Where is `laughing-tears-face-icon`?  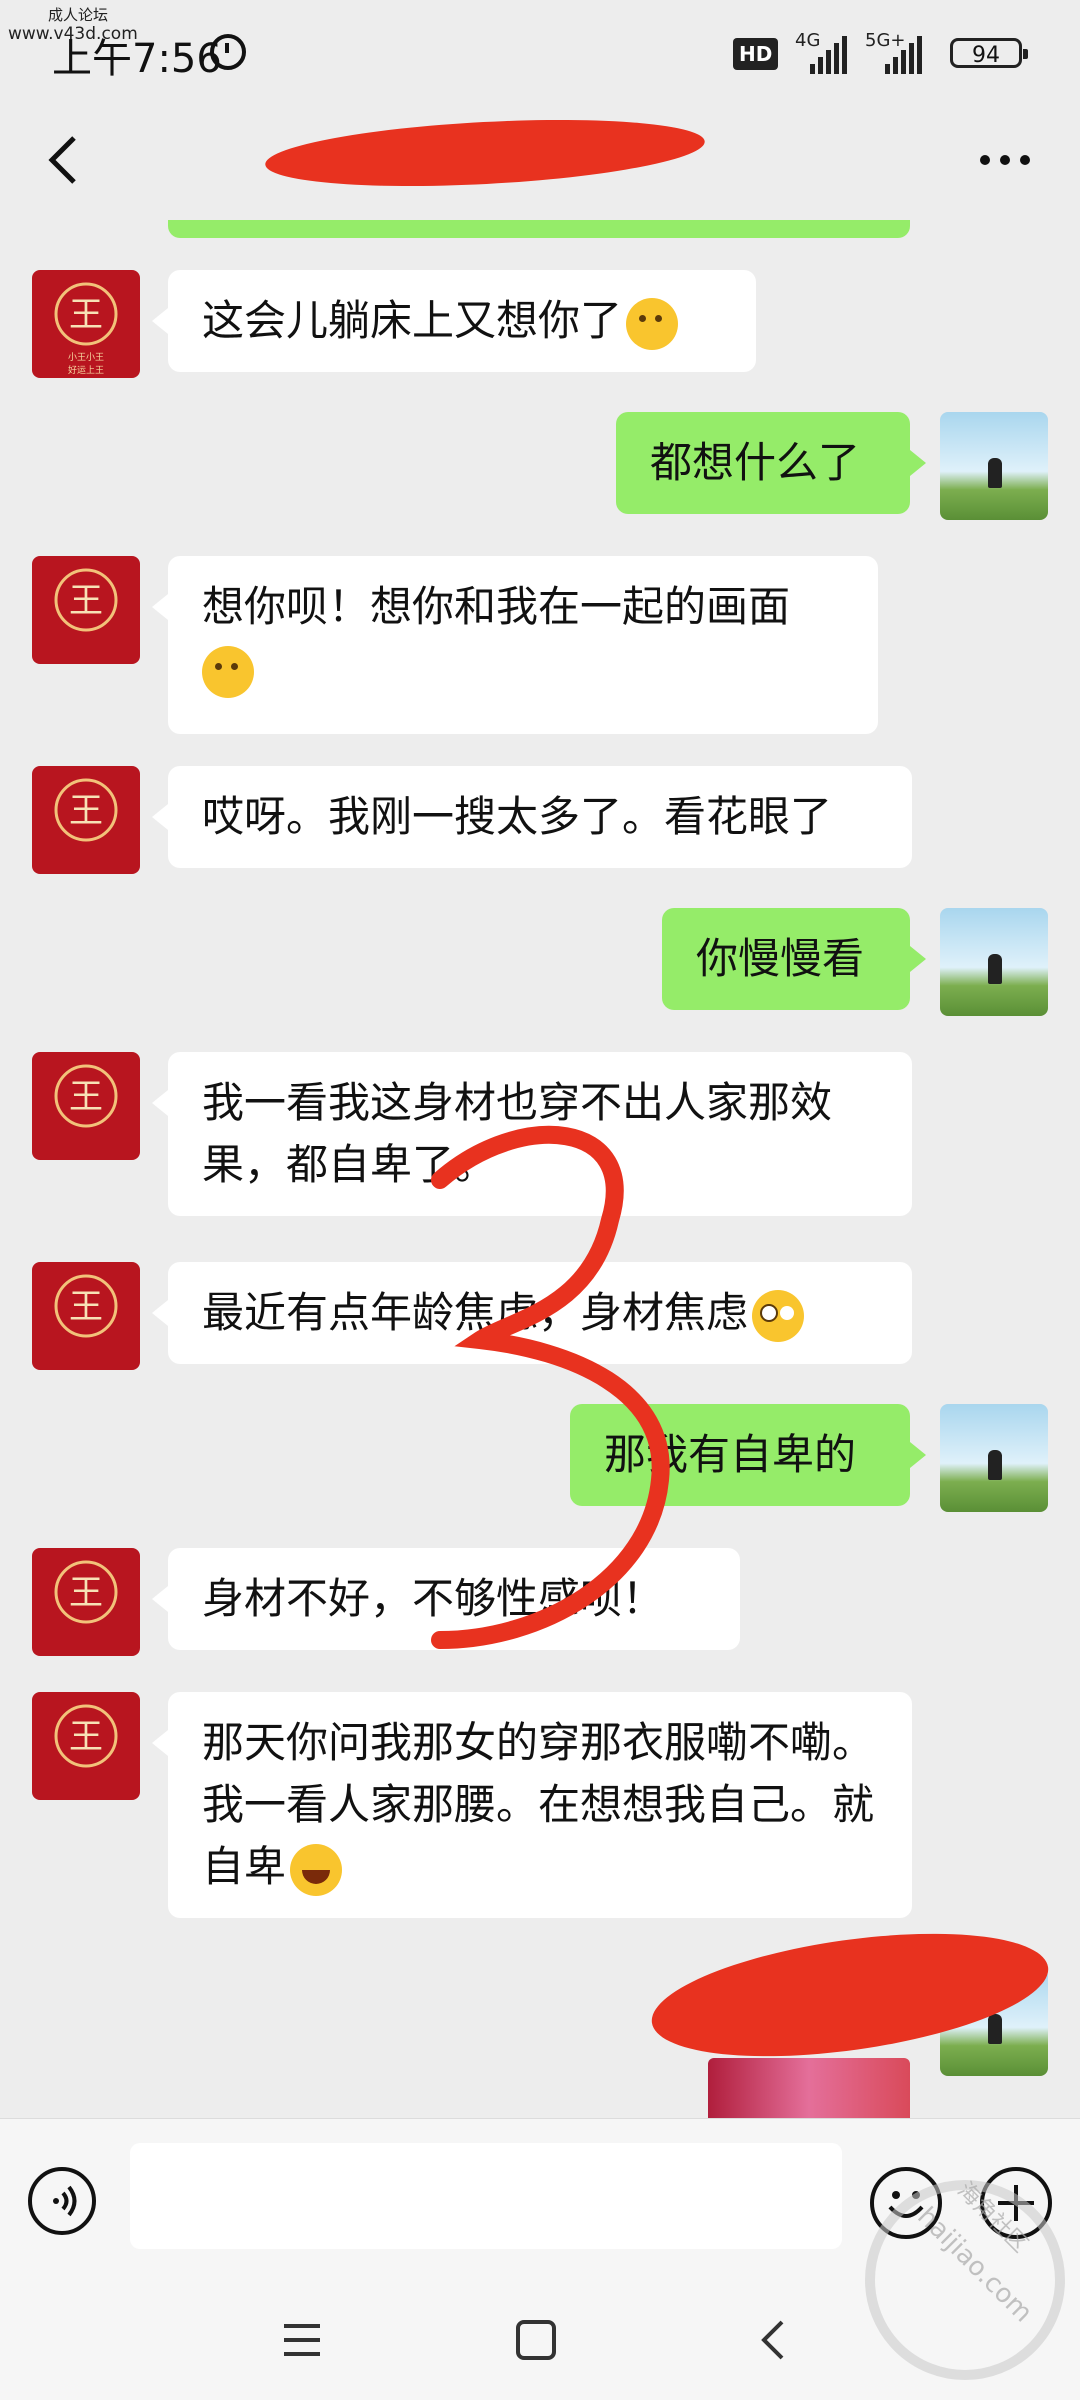 laughing-tears-face-icon is located at coordinates (316, 1869).